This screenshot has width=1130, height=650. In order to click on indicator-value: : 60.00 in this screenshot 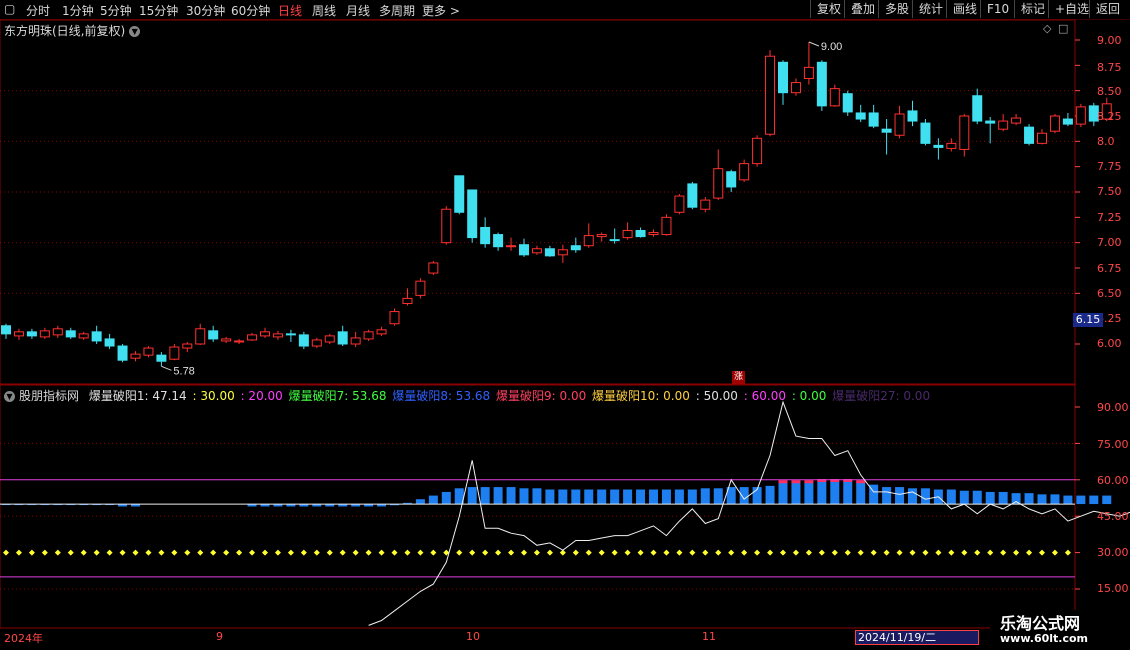, I will do `click(764, 396)`.